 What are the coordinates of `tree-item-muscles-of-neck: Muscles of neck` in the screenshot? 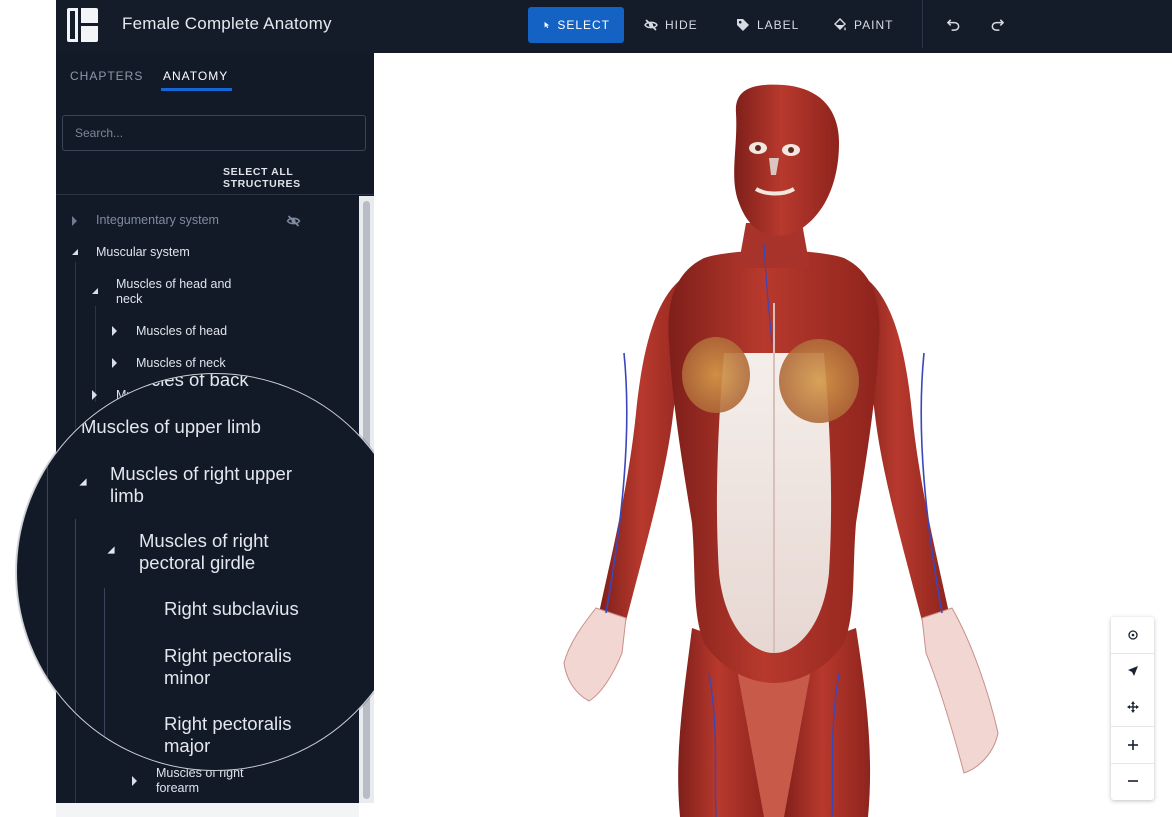 It's located at (210, 364).